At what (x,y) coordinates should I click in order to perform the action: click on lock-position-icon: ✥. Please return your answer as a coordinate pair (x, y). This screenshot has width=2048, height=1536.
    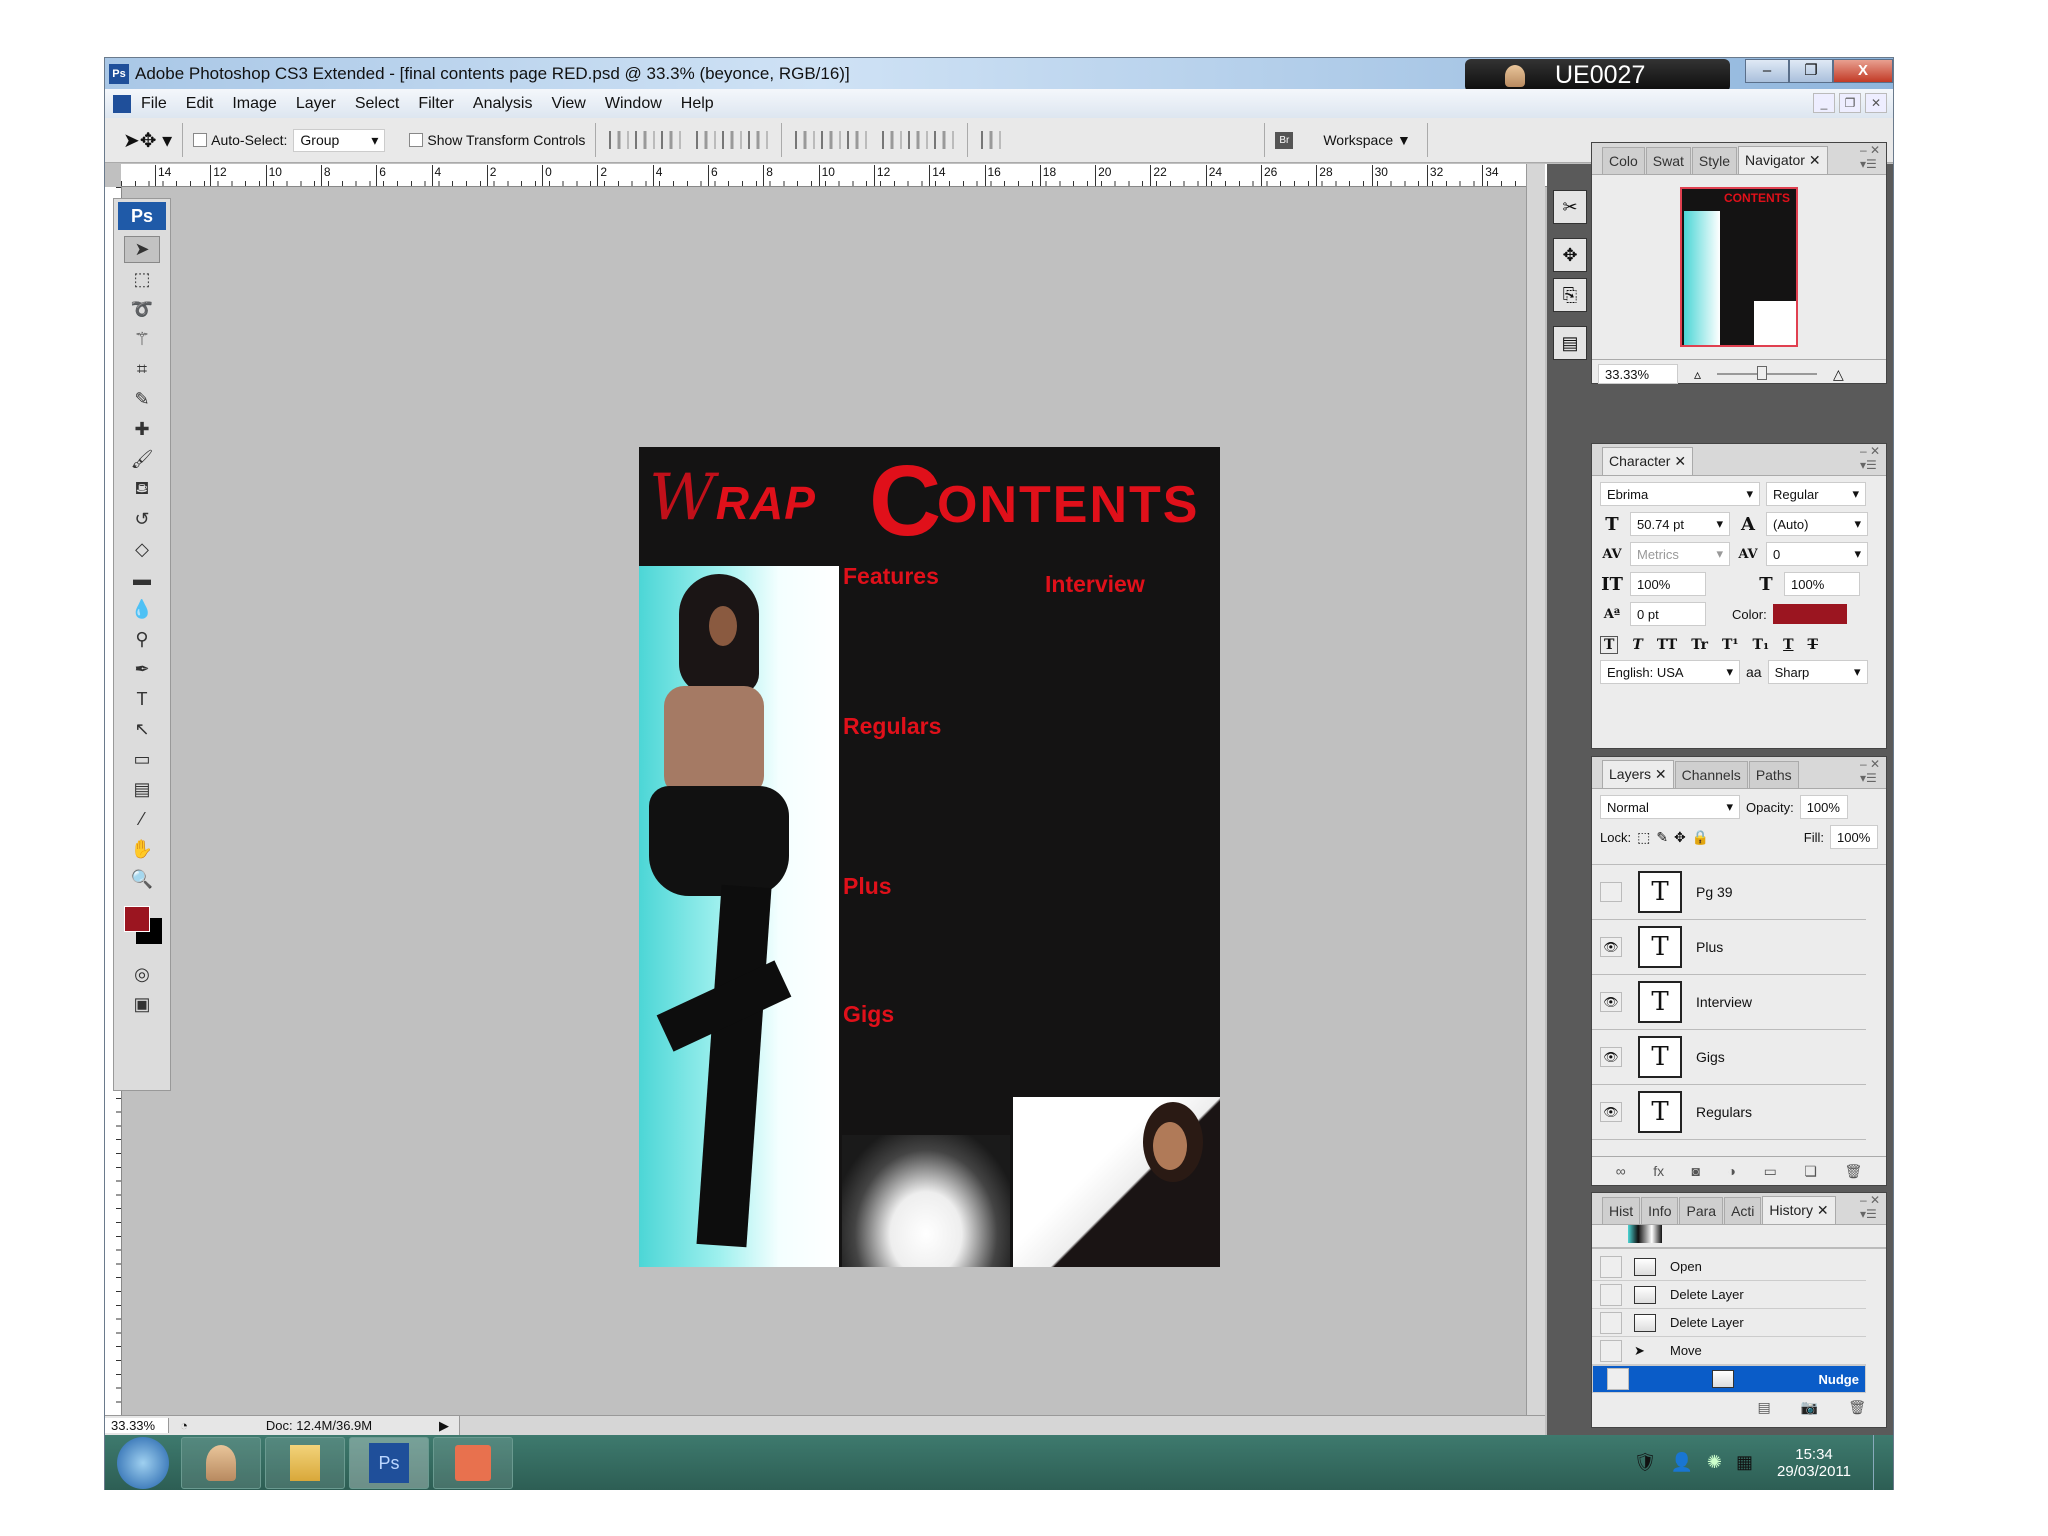
    Looking at the image, I should click on (1680, 837).